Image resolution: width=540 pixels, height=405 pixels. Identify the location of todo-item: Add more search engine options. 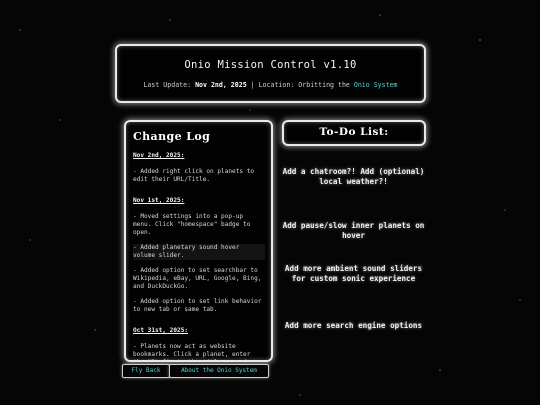
(353, 325).